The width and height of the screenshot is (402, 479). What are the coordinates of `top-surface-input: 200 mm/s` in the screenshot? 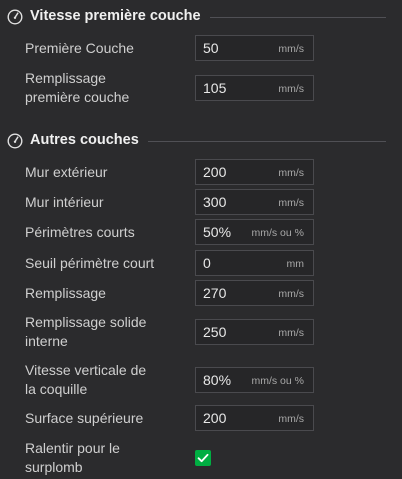 It's located at (254, 418).